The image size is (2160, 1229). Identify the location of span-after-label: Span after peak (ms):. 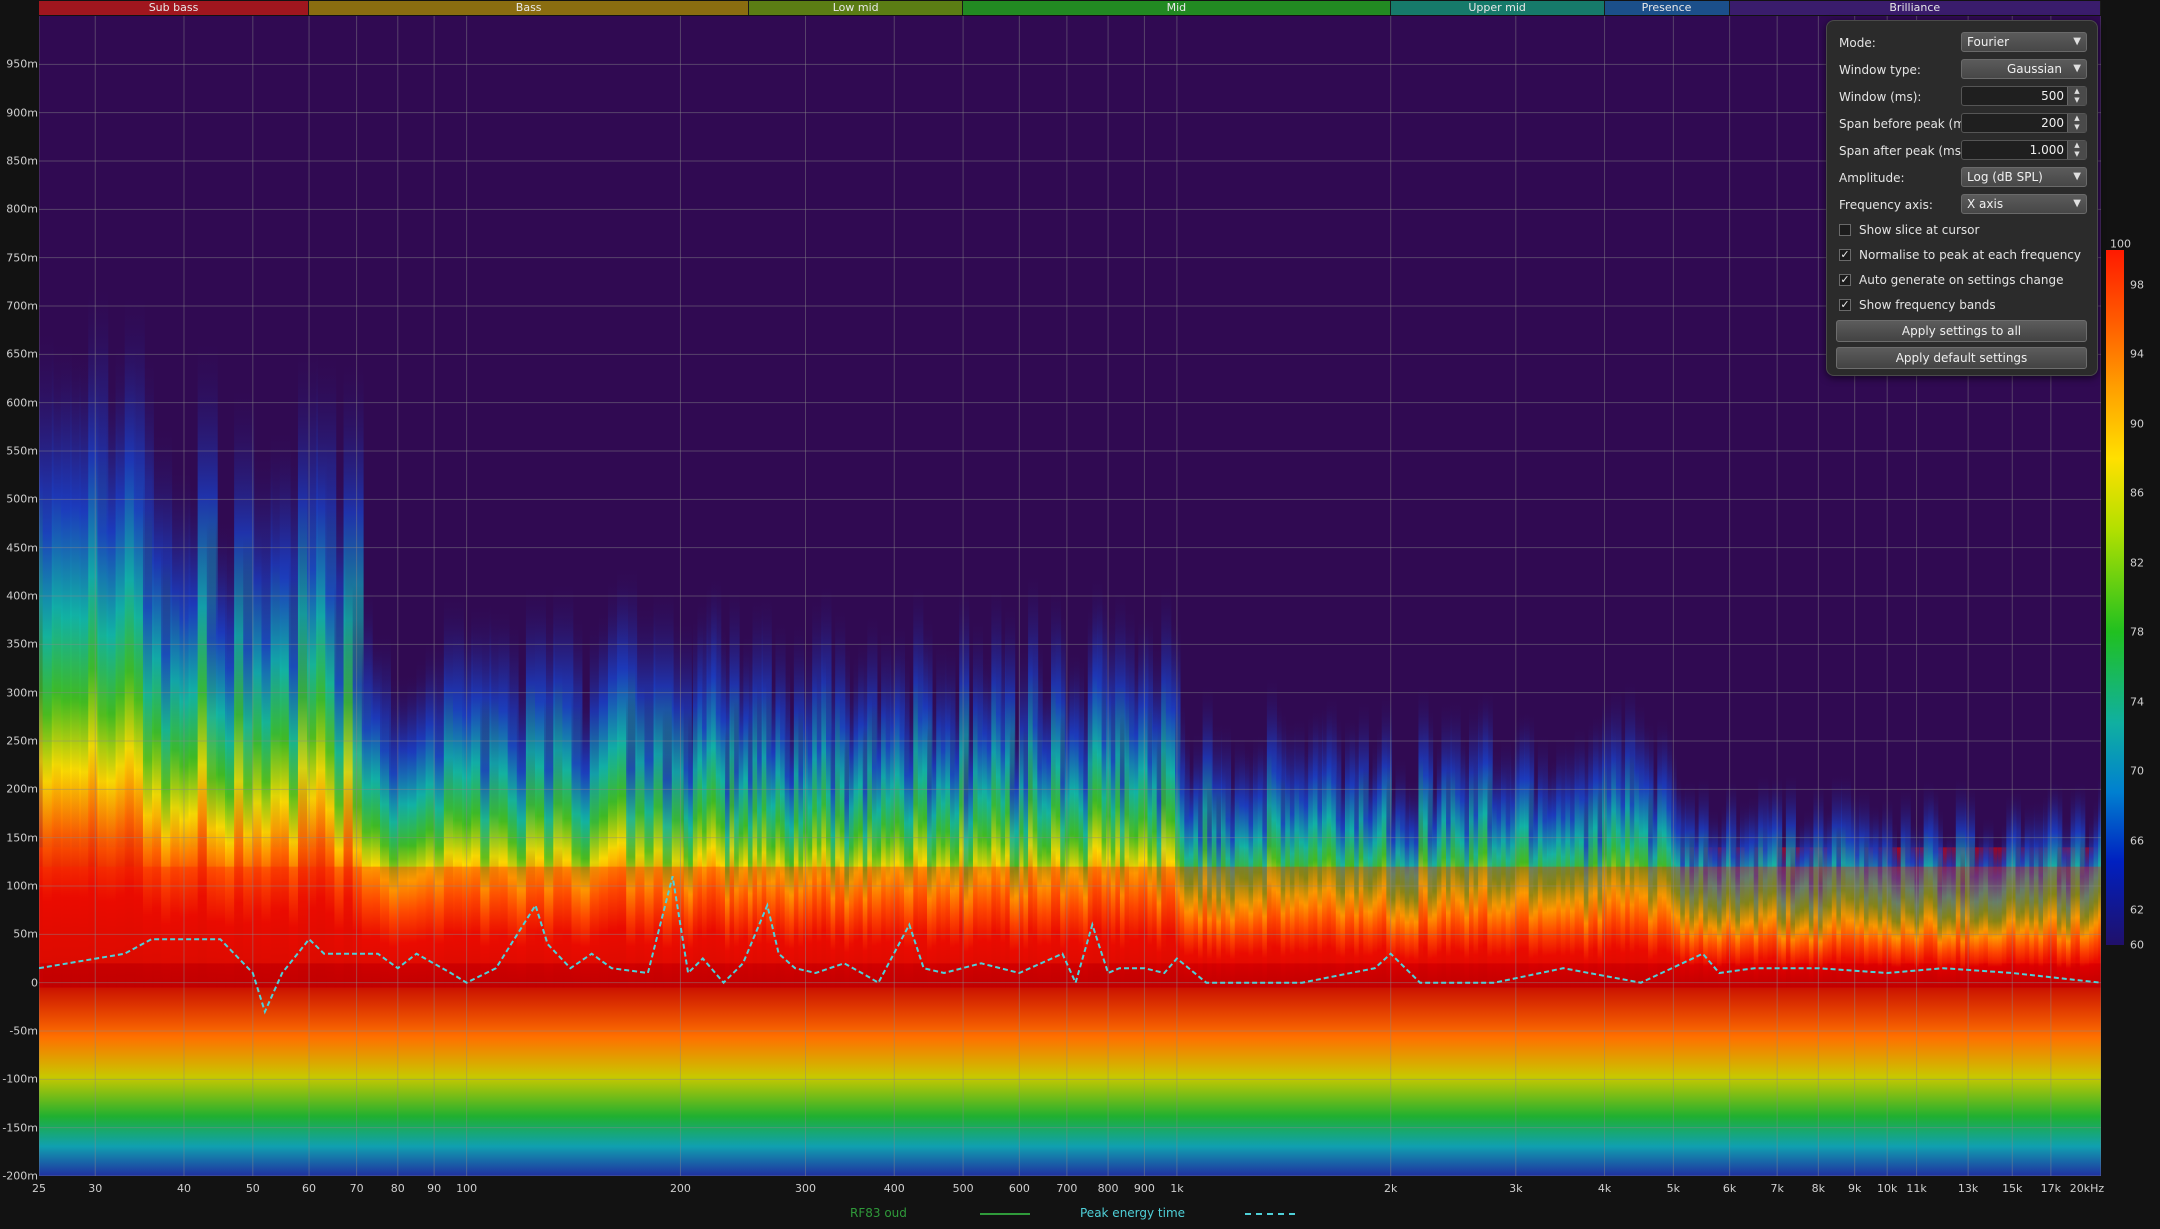
(1904, 151).